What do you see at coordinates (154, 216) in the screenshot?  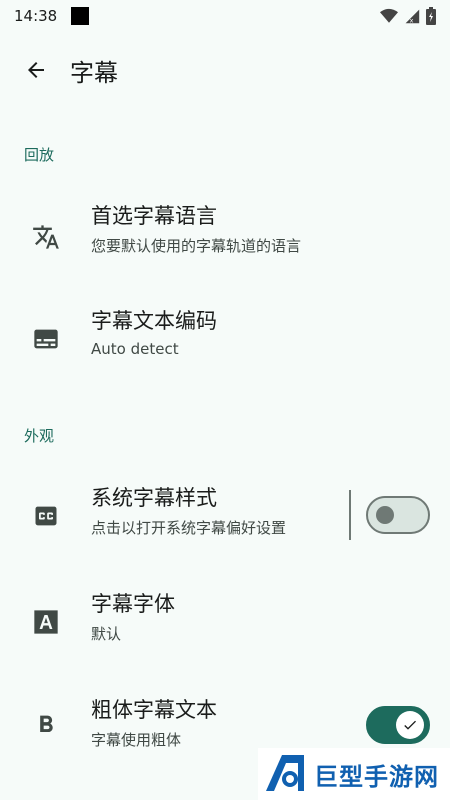 I see `preferred-language-title: 首选字幕语言` at bounding box center [154, 216].